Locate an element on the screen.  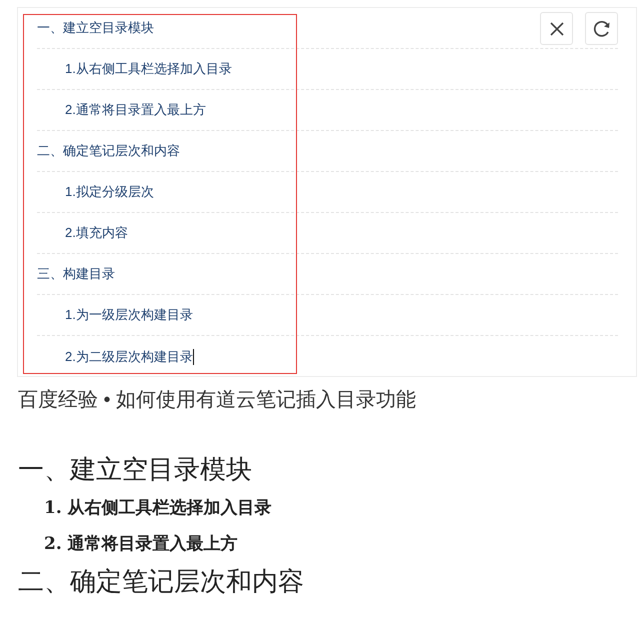
list-item: 1. 从右侧工具栏选择加入目录 is located at coordinates (158, 508).